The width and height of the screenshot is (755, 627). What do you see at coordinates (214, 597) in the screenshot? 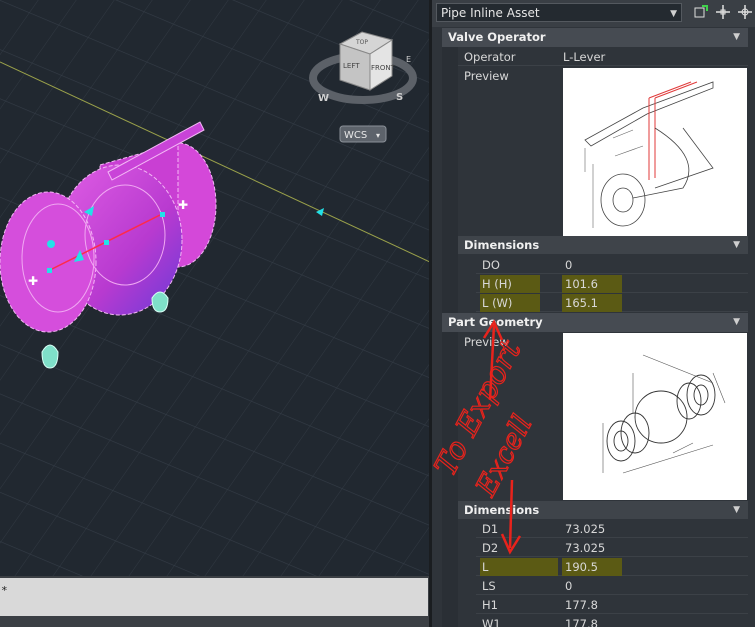
I see `command-line: *` at bounding box center [214, 597].